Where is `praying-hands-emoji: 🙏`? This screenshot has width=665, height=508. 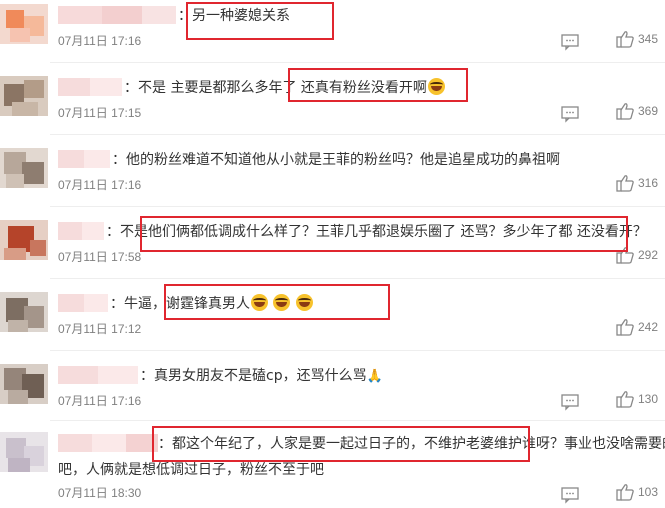 praying-hands-emoji: 🙏 is located at coordinates (374, 376).